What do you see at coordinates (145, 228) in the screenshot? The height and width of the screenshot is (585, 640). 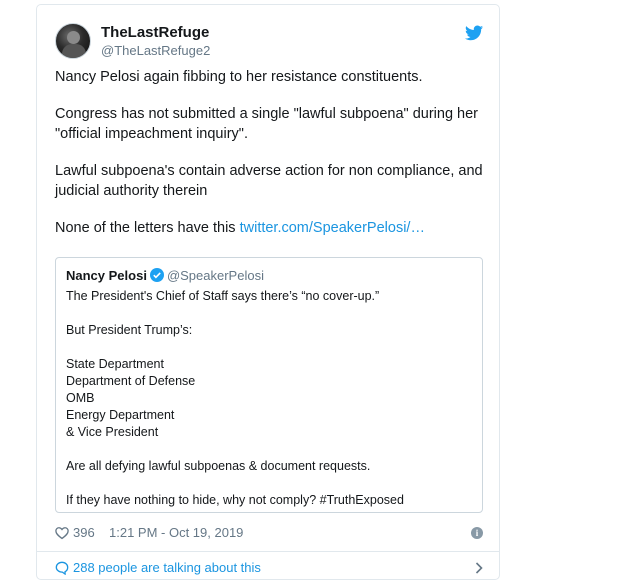 I see `tweet-last-line: None of the letters have this` at bounding box center [145, 228].